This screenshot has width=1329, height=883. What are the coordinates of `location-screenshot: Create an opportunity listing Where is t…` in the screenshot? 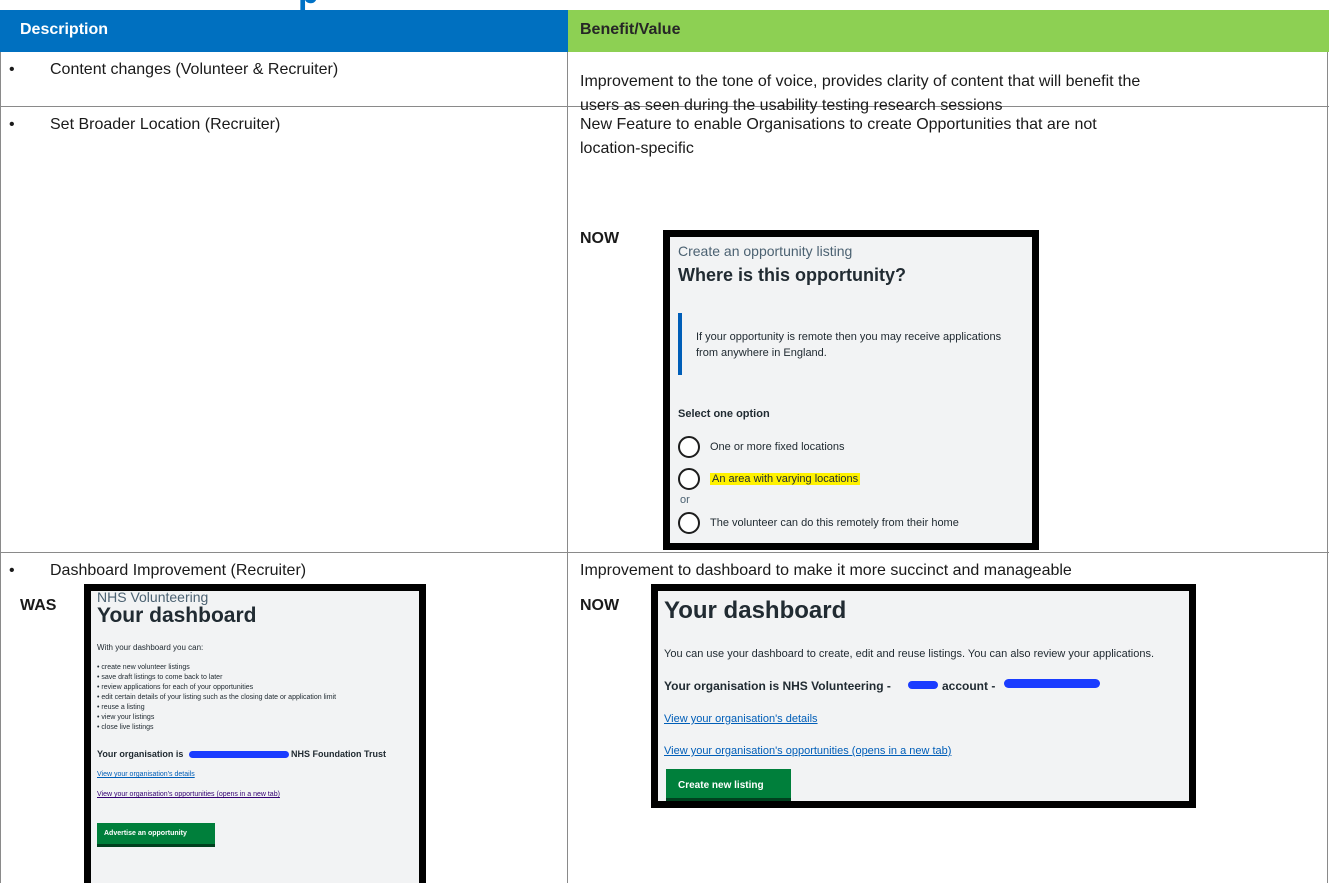 It's located at (851, 390).